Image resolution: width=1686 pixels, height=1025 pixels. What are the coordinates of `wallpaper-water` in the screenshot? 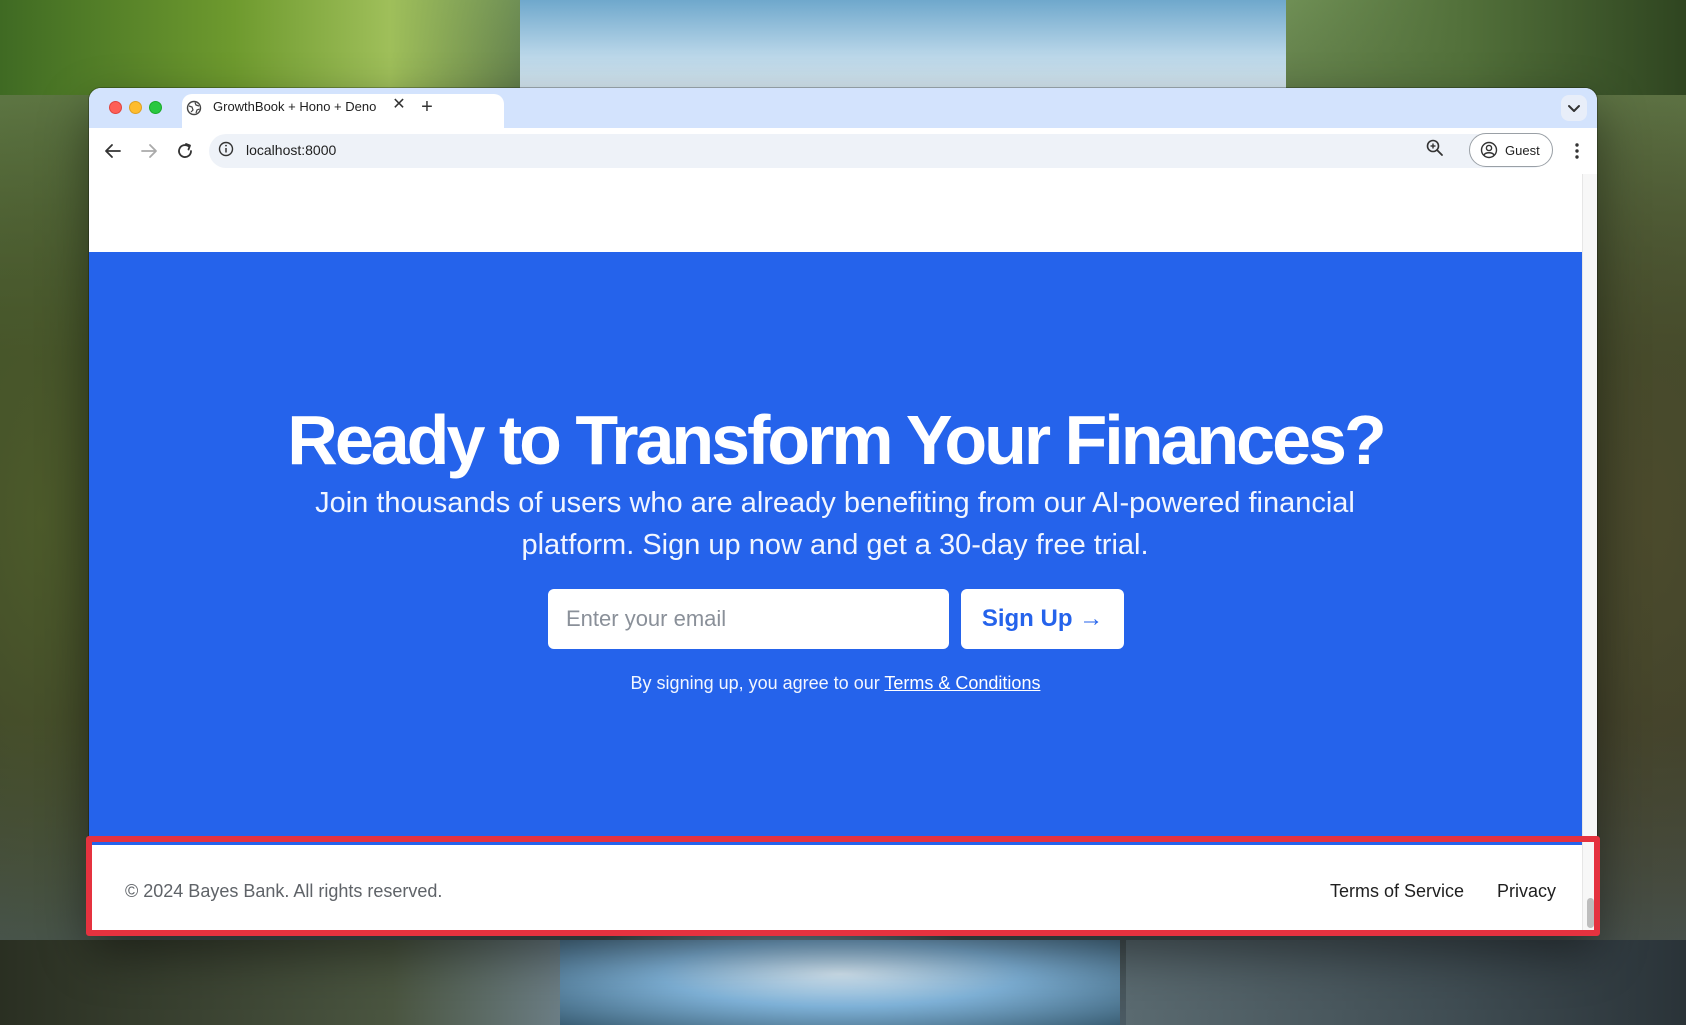 It's located at (840, 982).